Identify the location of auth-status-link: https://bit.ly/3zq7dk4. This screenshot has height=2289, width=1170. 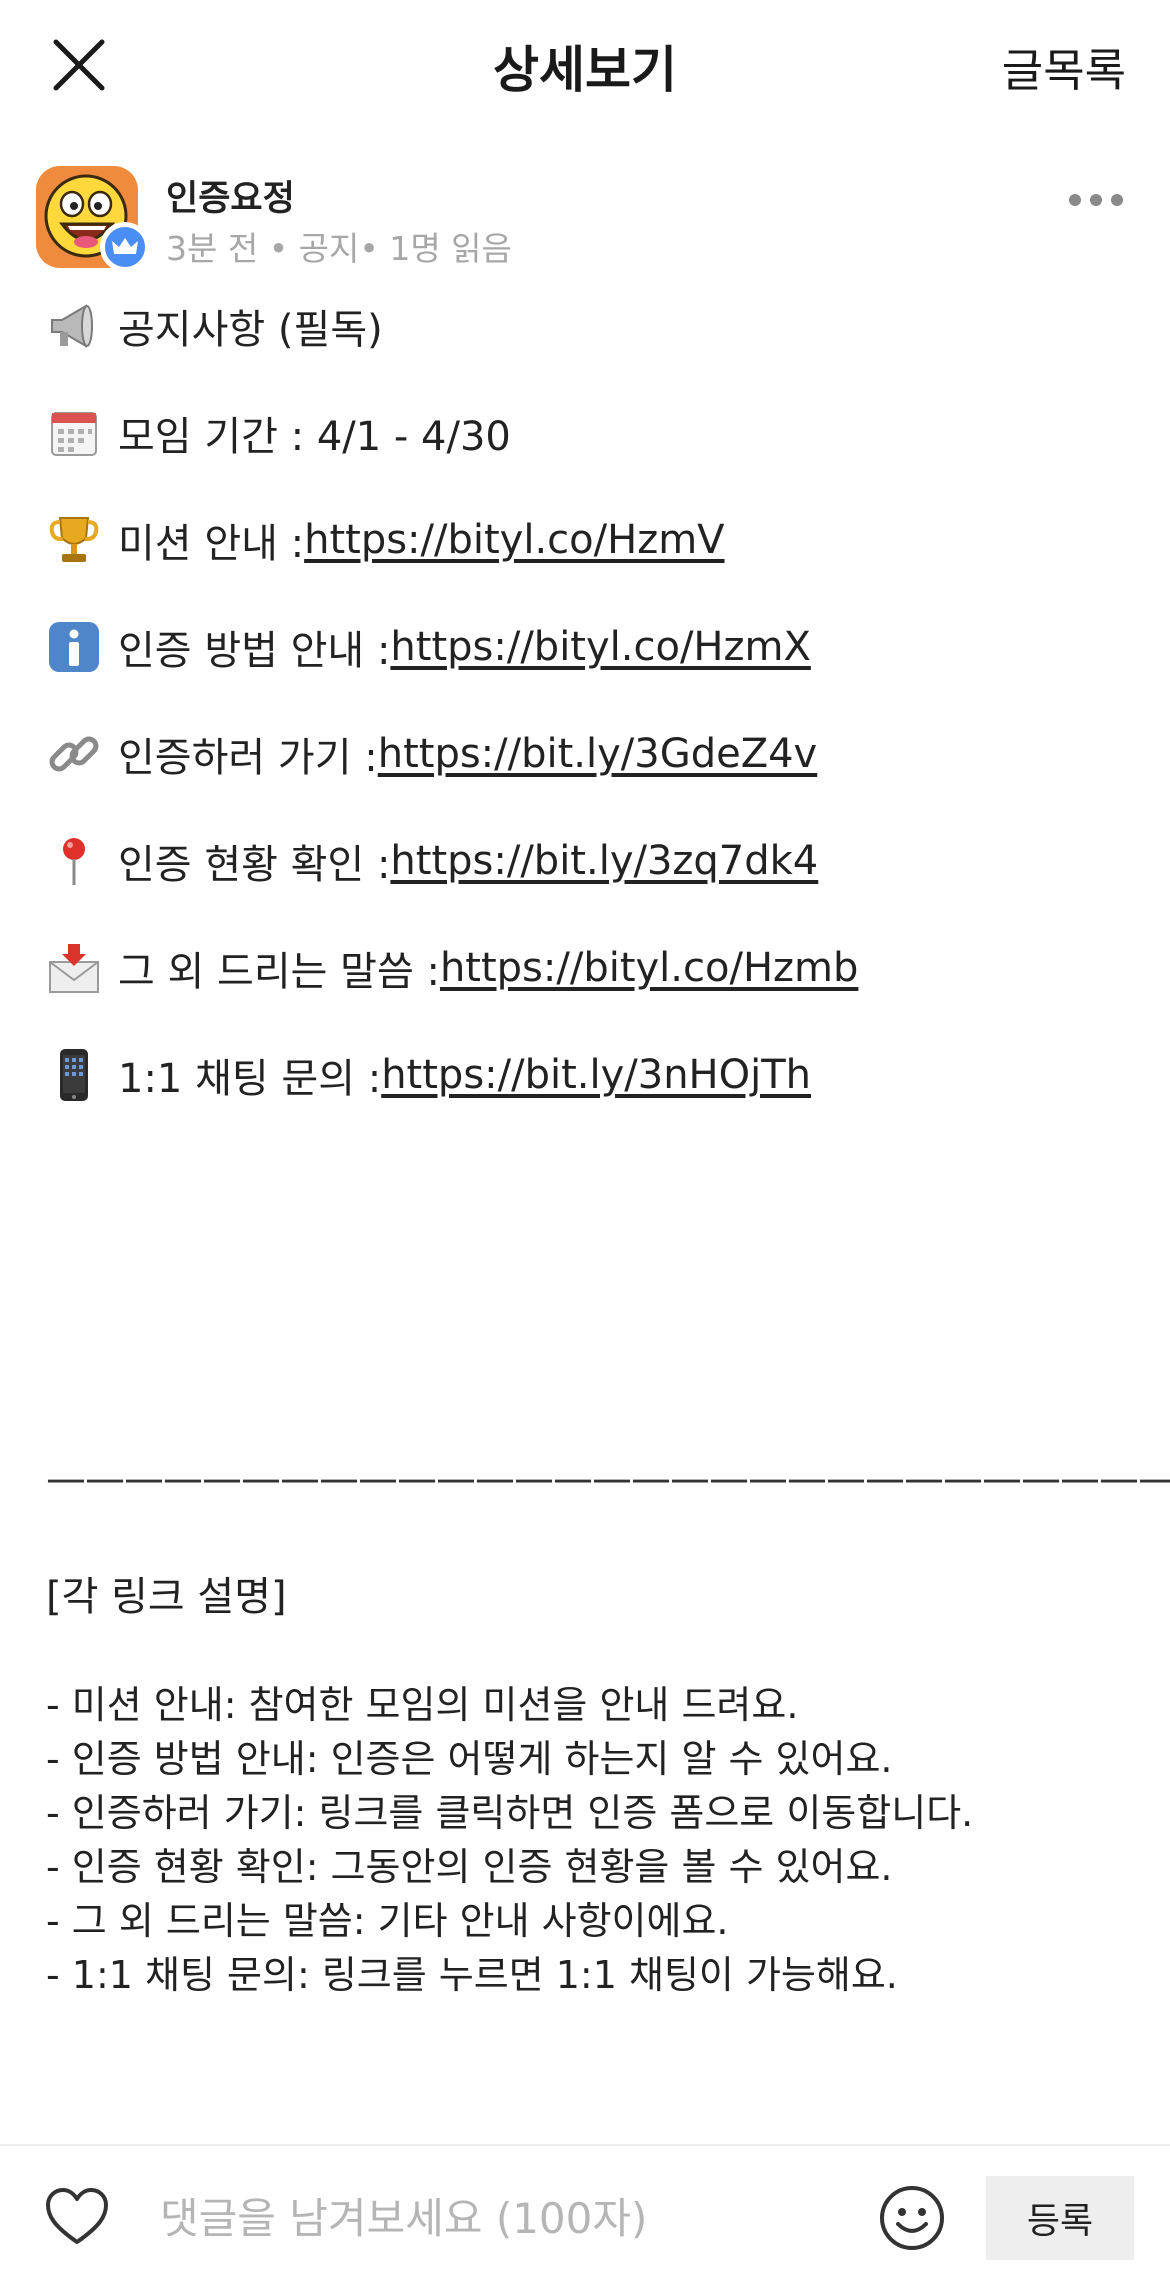
(604, 861).